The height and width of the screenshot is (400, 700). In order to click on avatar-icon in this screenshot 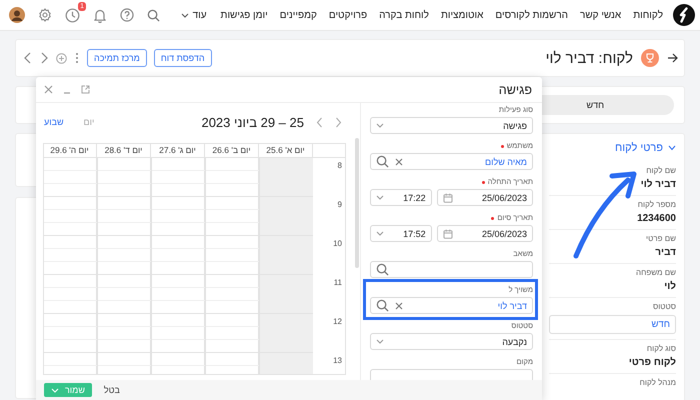, I will do `click(17, 15)`.